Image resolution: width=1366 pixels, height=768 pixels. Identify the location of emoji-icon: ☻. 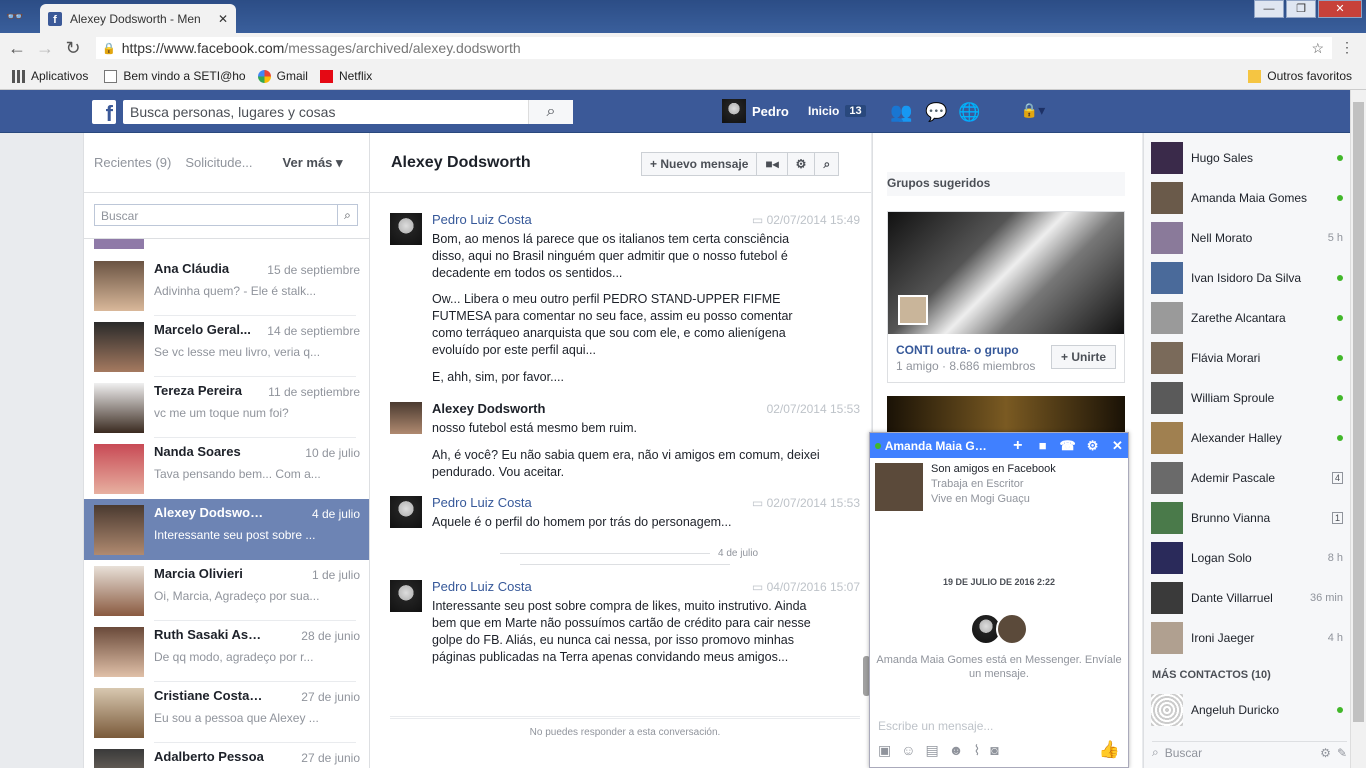
(956, 750).